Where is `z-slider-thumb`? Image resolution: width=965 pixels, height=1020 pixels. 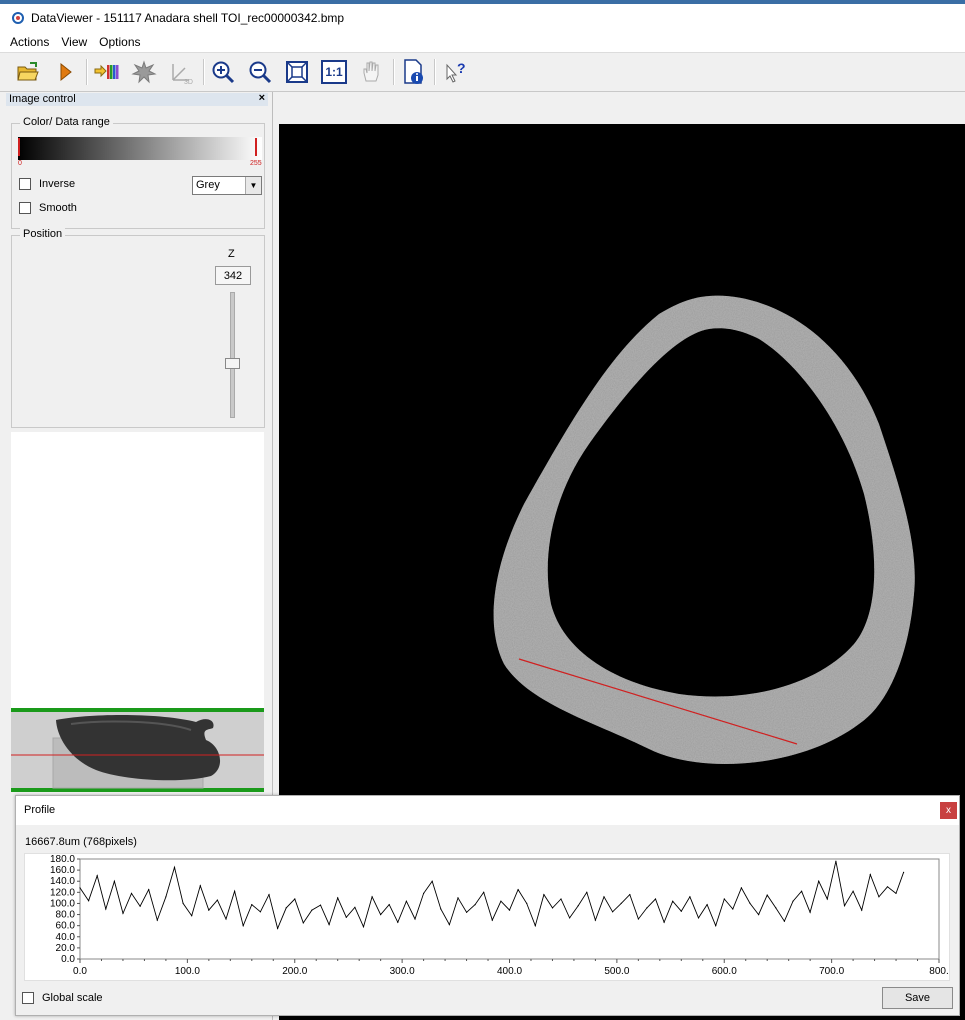
z-slider-thumb is located at coordinates (232, 363).